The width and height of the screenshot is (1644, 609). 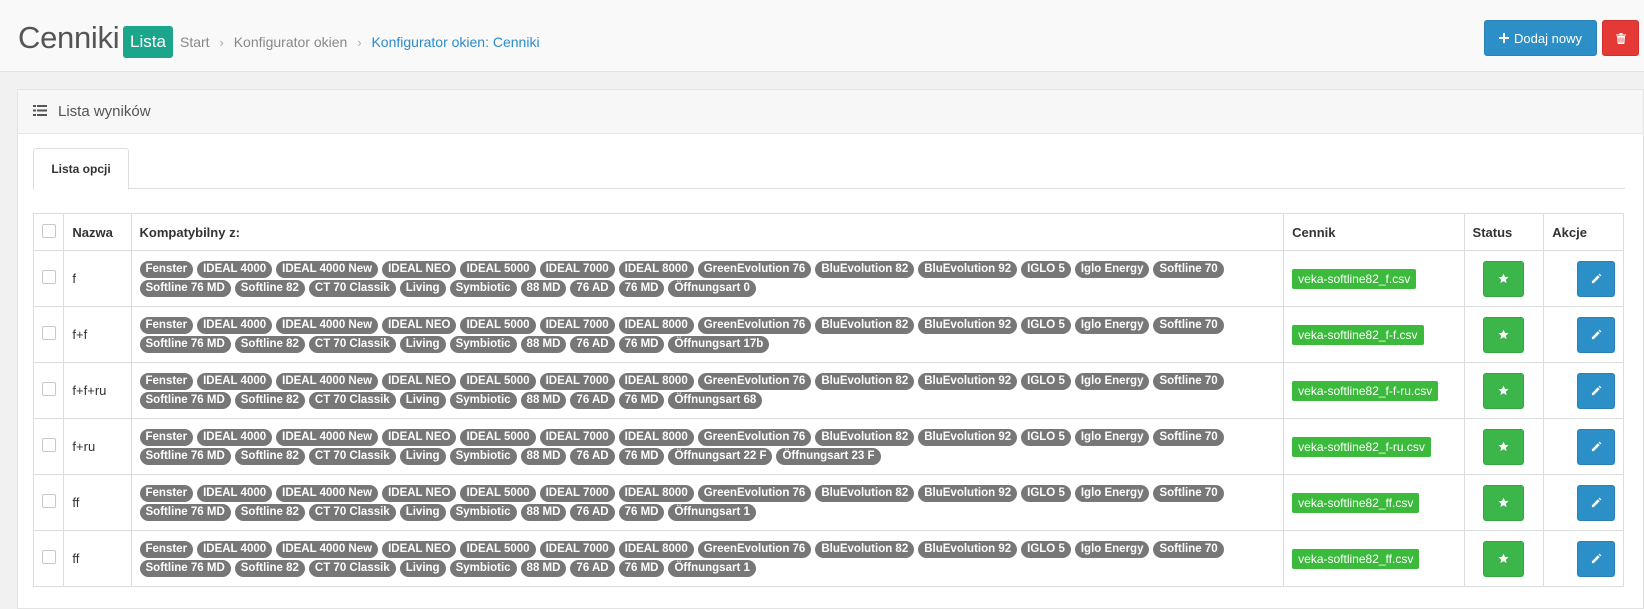 I want to click on delete-button, so click(x=1620, y=38).